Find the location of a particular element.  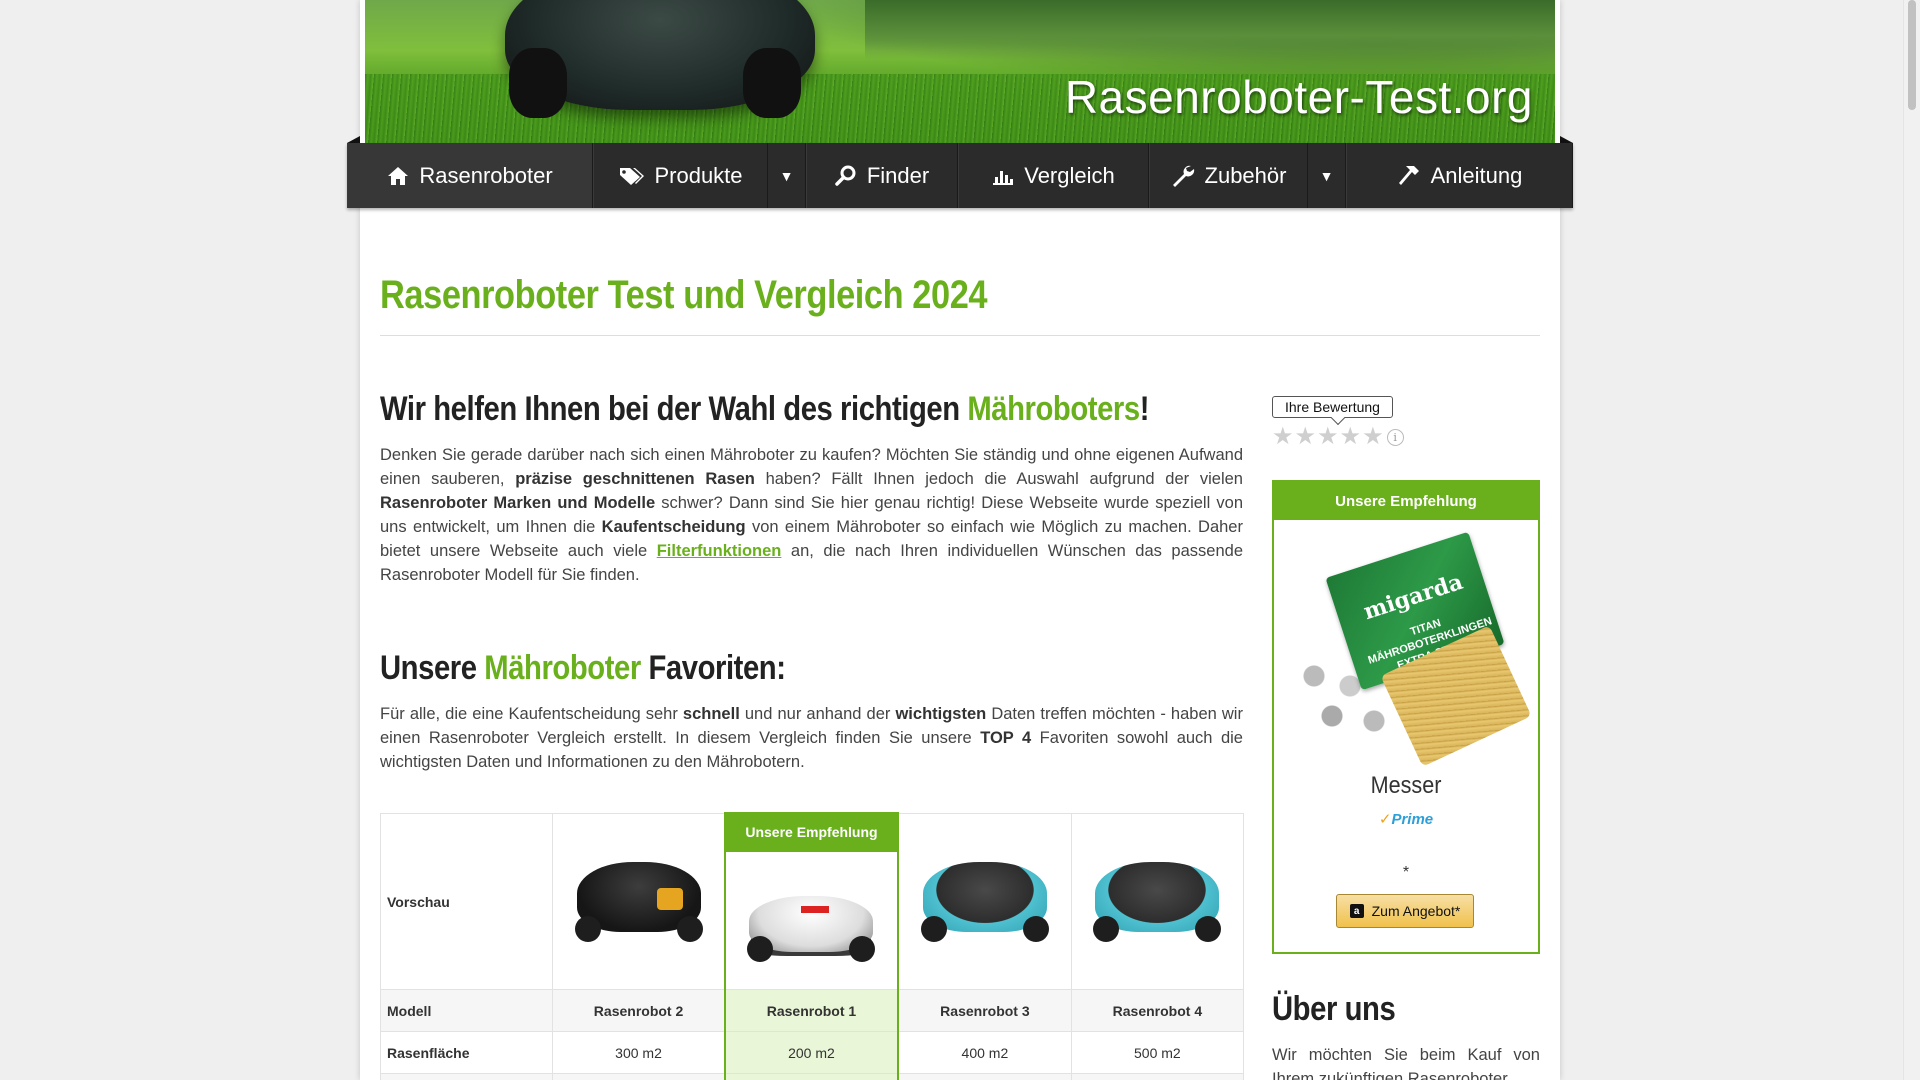

banner-mower-image is located at coordinates (660, 59).